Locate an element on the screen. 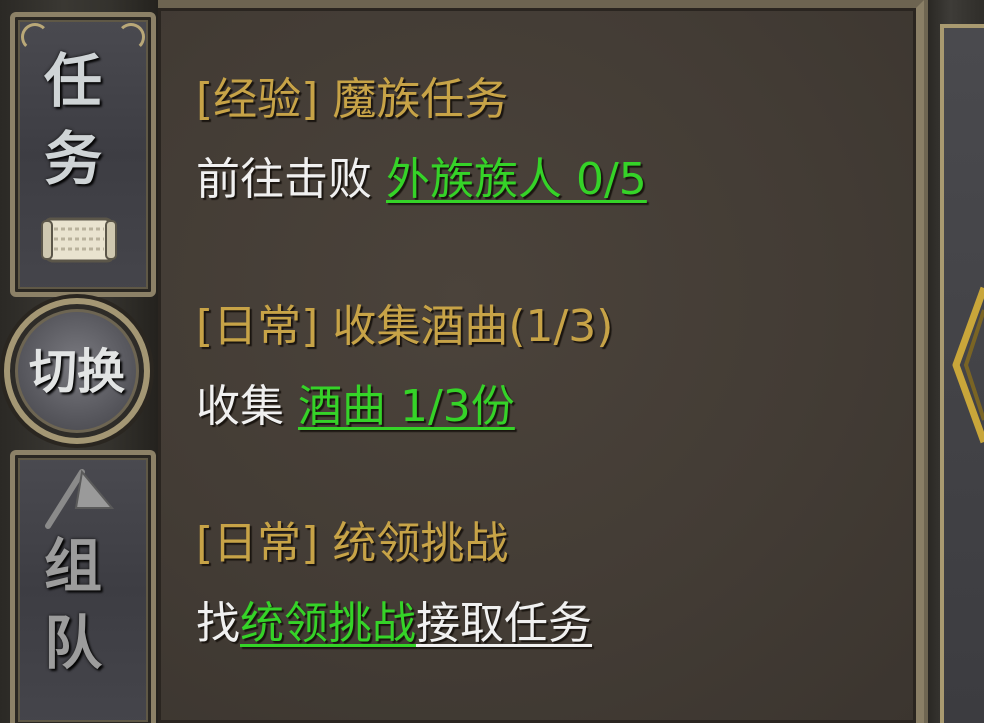 Image resolution: width=984 pixels, height=723 pixels. quest-desc: 收集 酒曲 1/3份 is located at coordinates (404, 407).